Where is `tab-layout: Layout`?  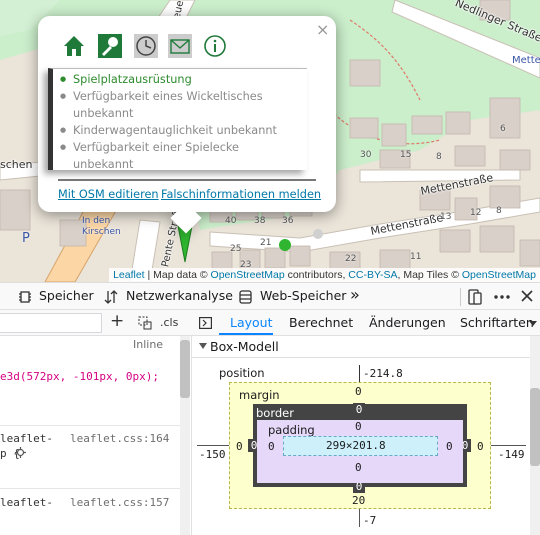
tab-layout: Layout is located at coordinates (251, 322).